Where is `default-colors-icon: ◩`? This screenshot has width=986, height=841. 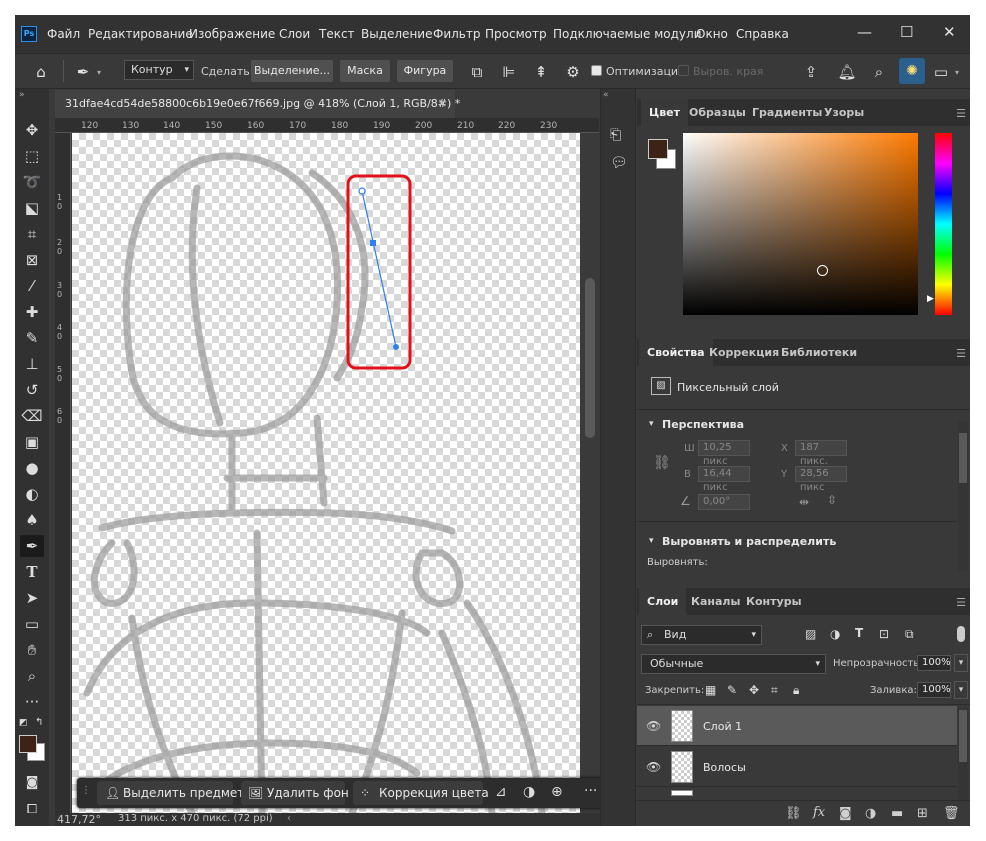 default-colors-icon: ◩ is located at coordinates (23, 723).